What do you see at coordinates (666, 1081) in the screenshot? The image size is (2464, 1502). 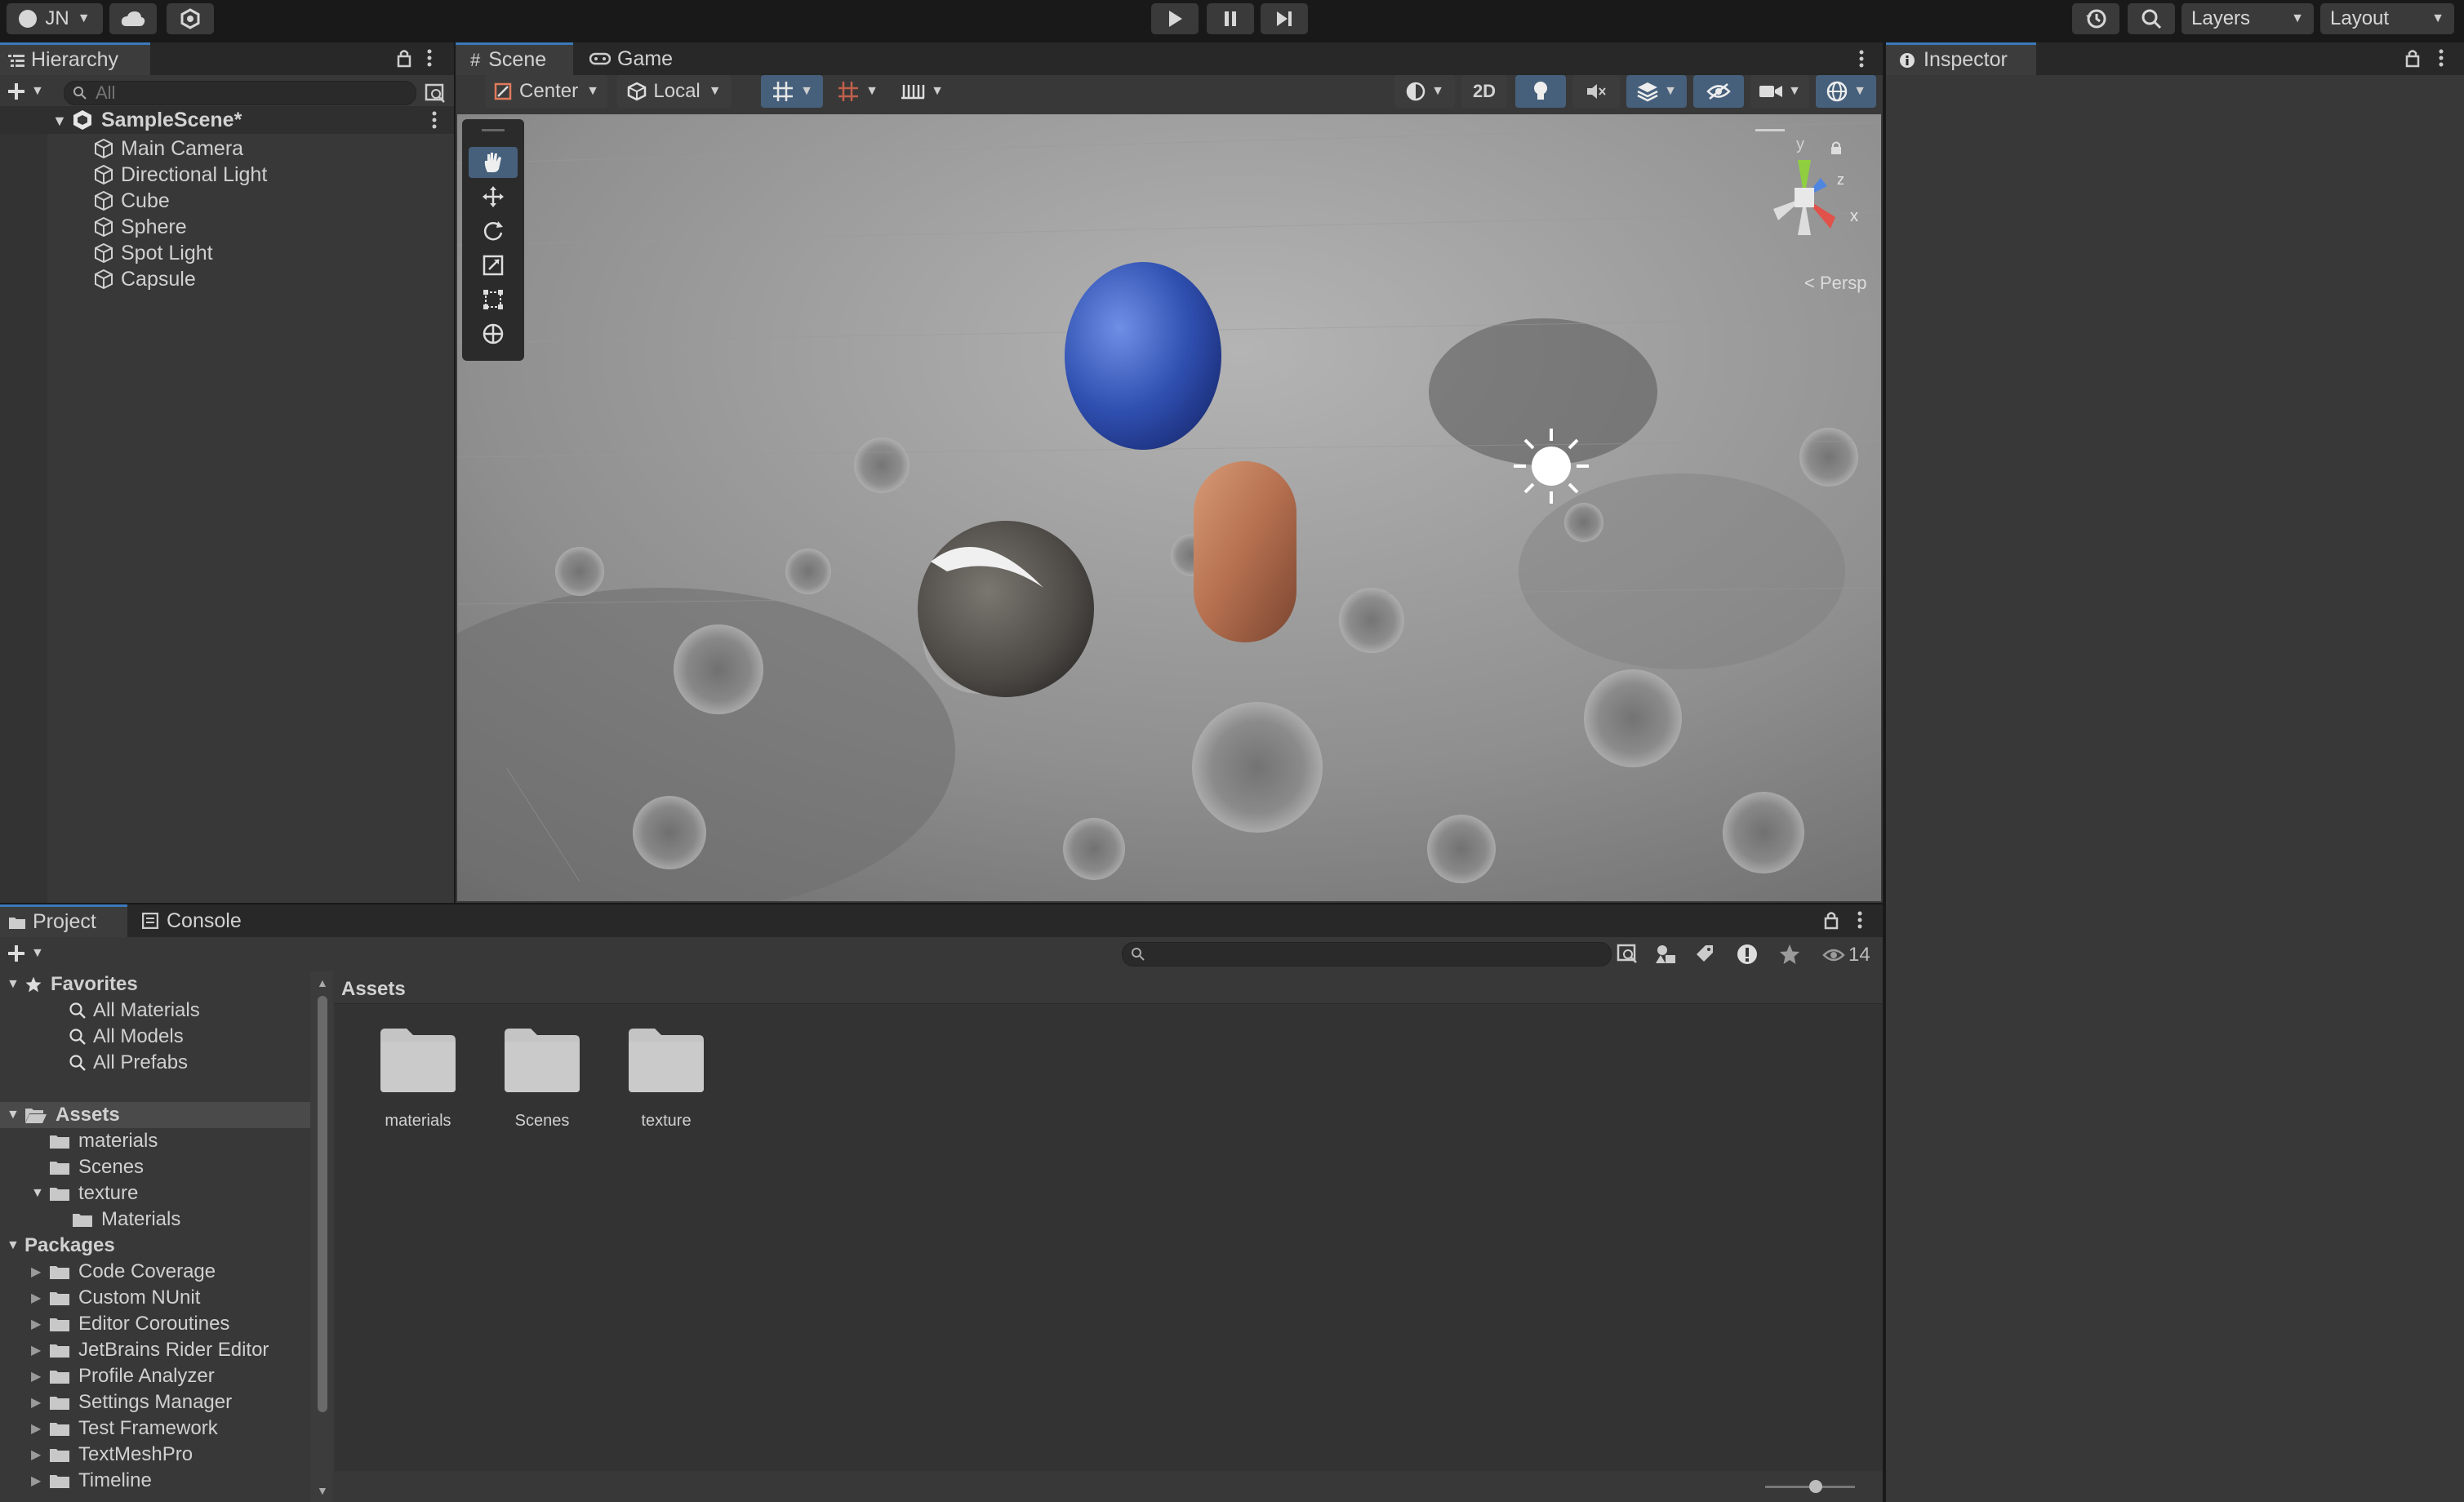 I see `asset-folder-tile: texture` at bounding box center [666, 1081].